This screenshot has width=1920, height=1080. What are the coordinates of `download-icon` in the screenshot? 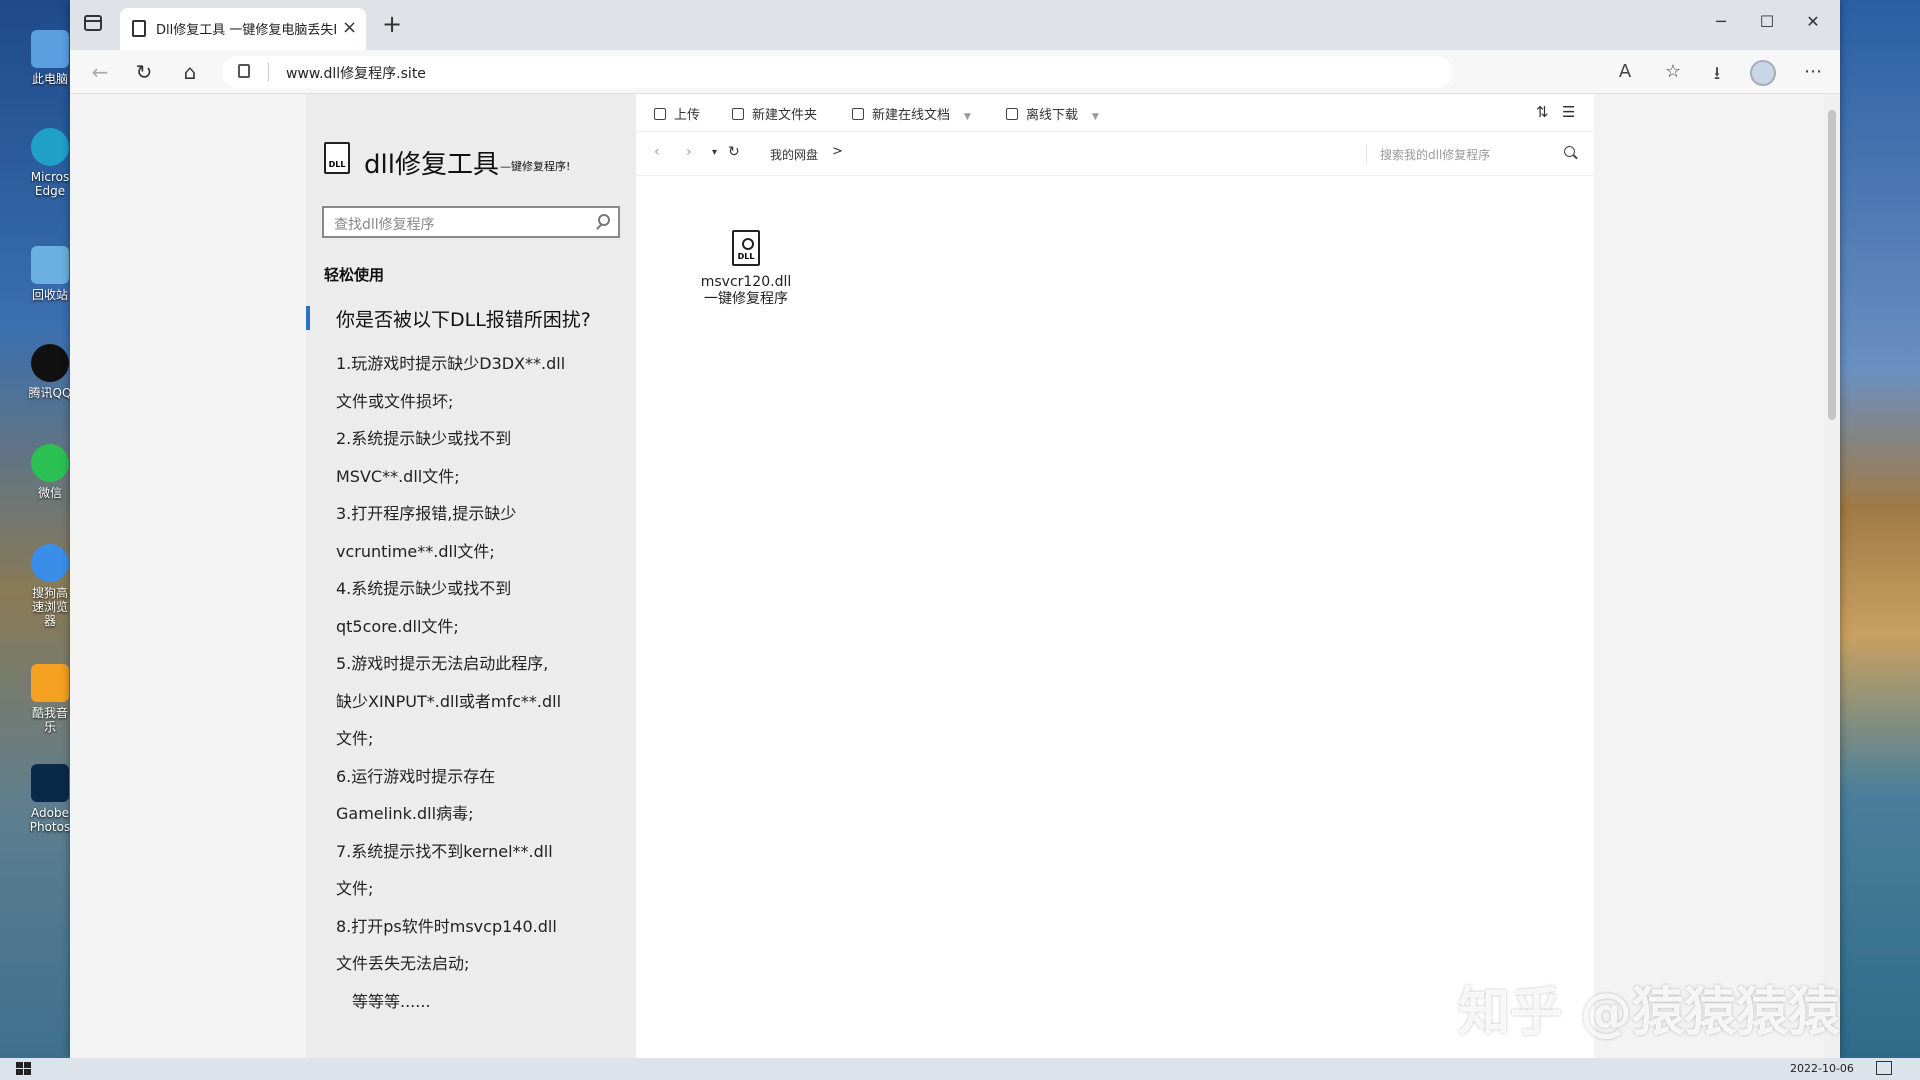 It's located at (1012, 114).